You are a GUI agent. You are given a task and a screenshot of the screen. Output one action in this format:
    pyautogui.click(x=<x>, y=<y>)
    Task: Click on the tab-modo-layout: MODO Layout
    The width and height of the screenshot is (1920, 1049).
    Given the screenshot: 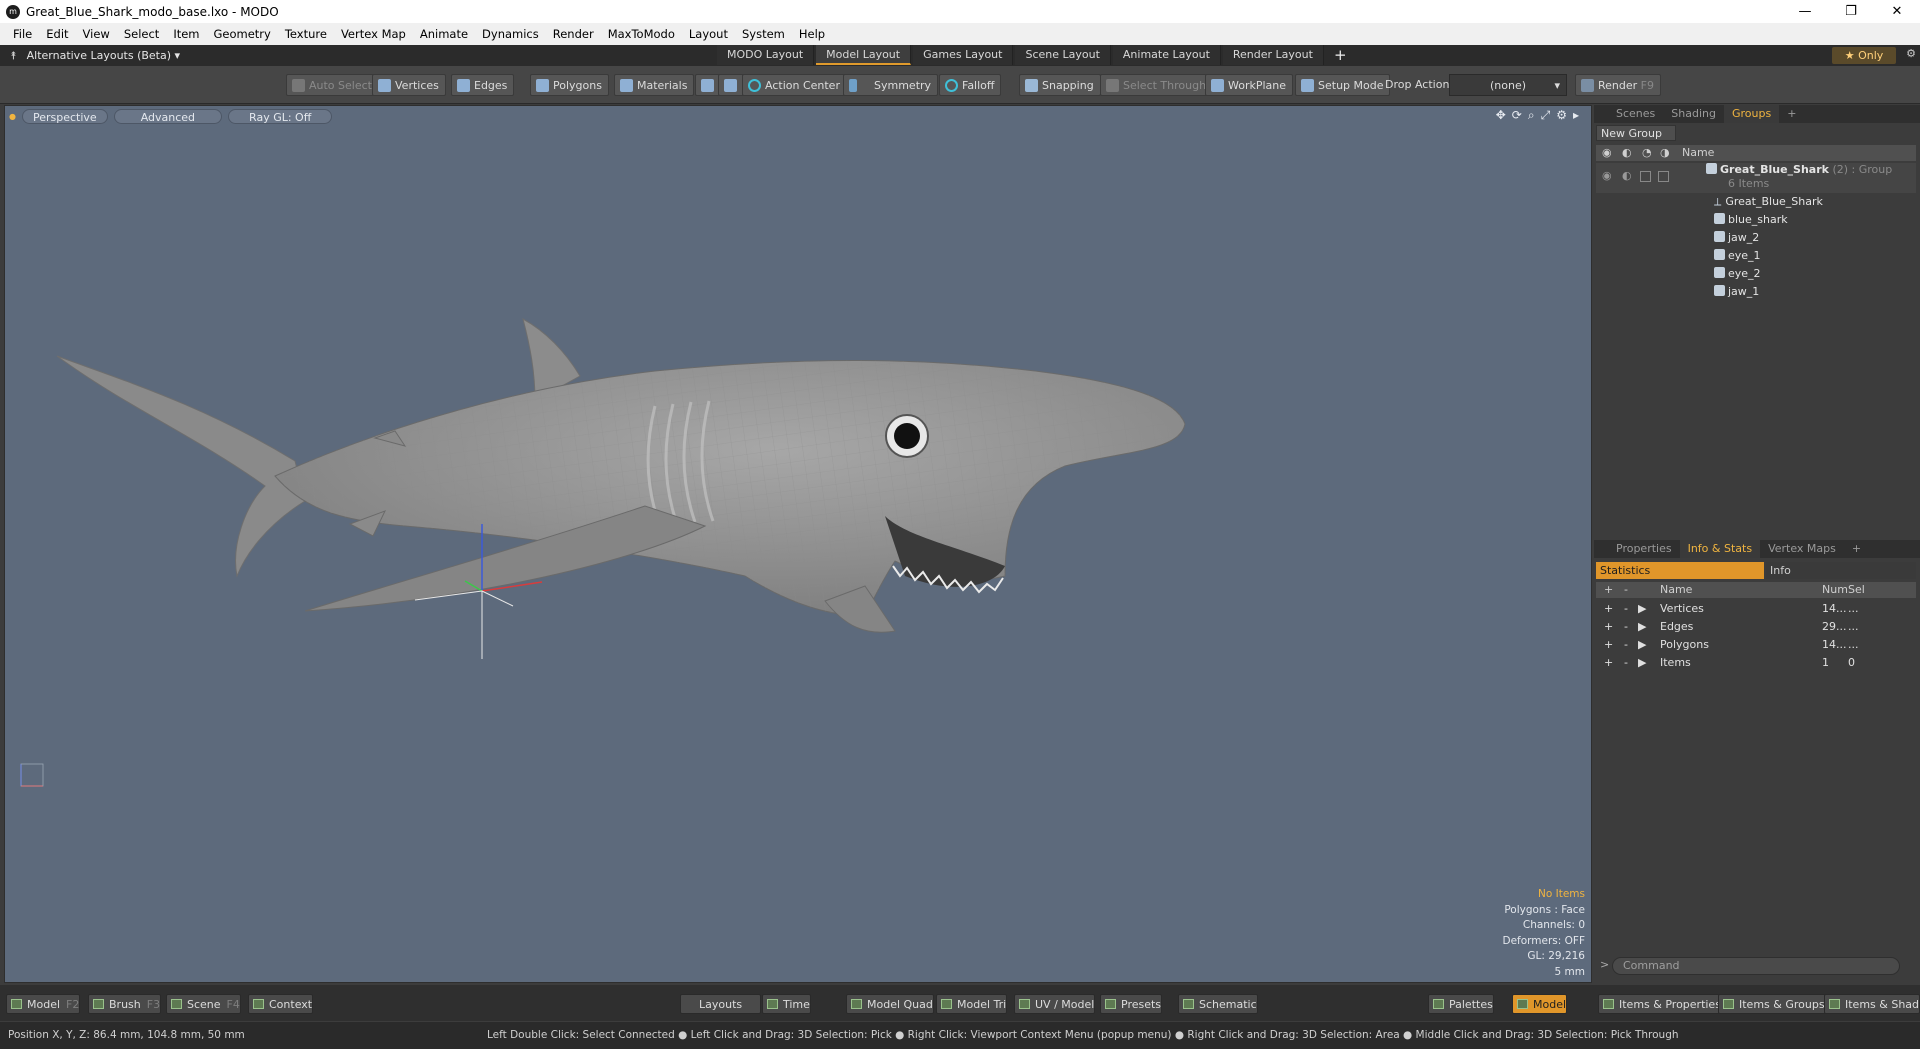 What is the action you would take?
    pyautogui.click(x=766, y=55)
    